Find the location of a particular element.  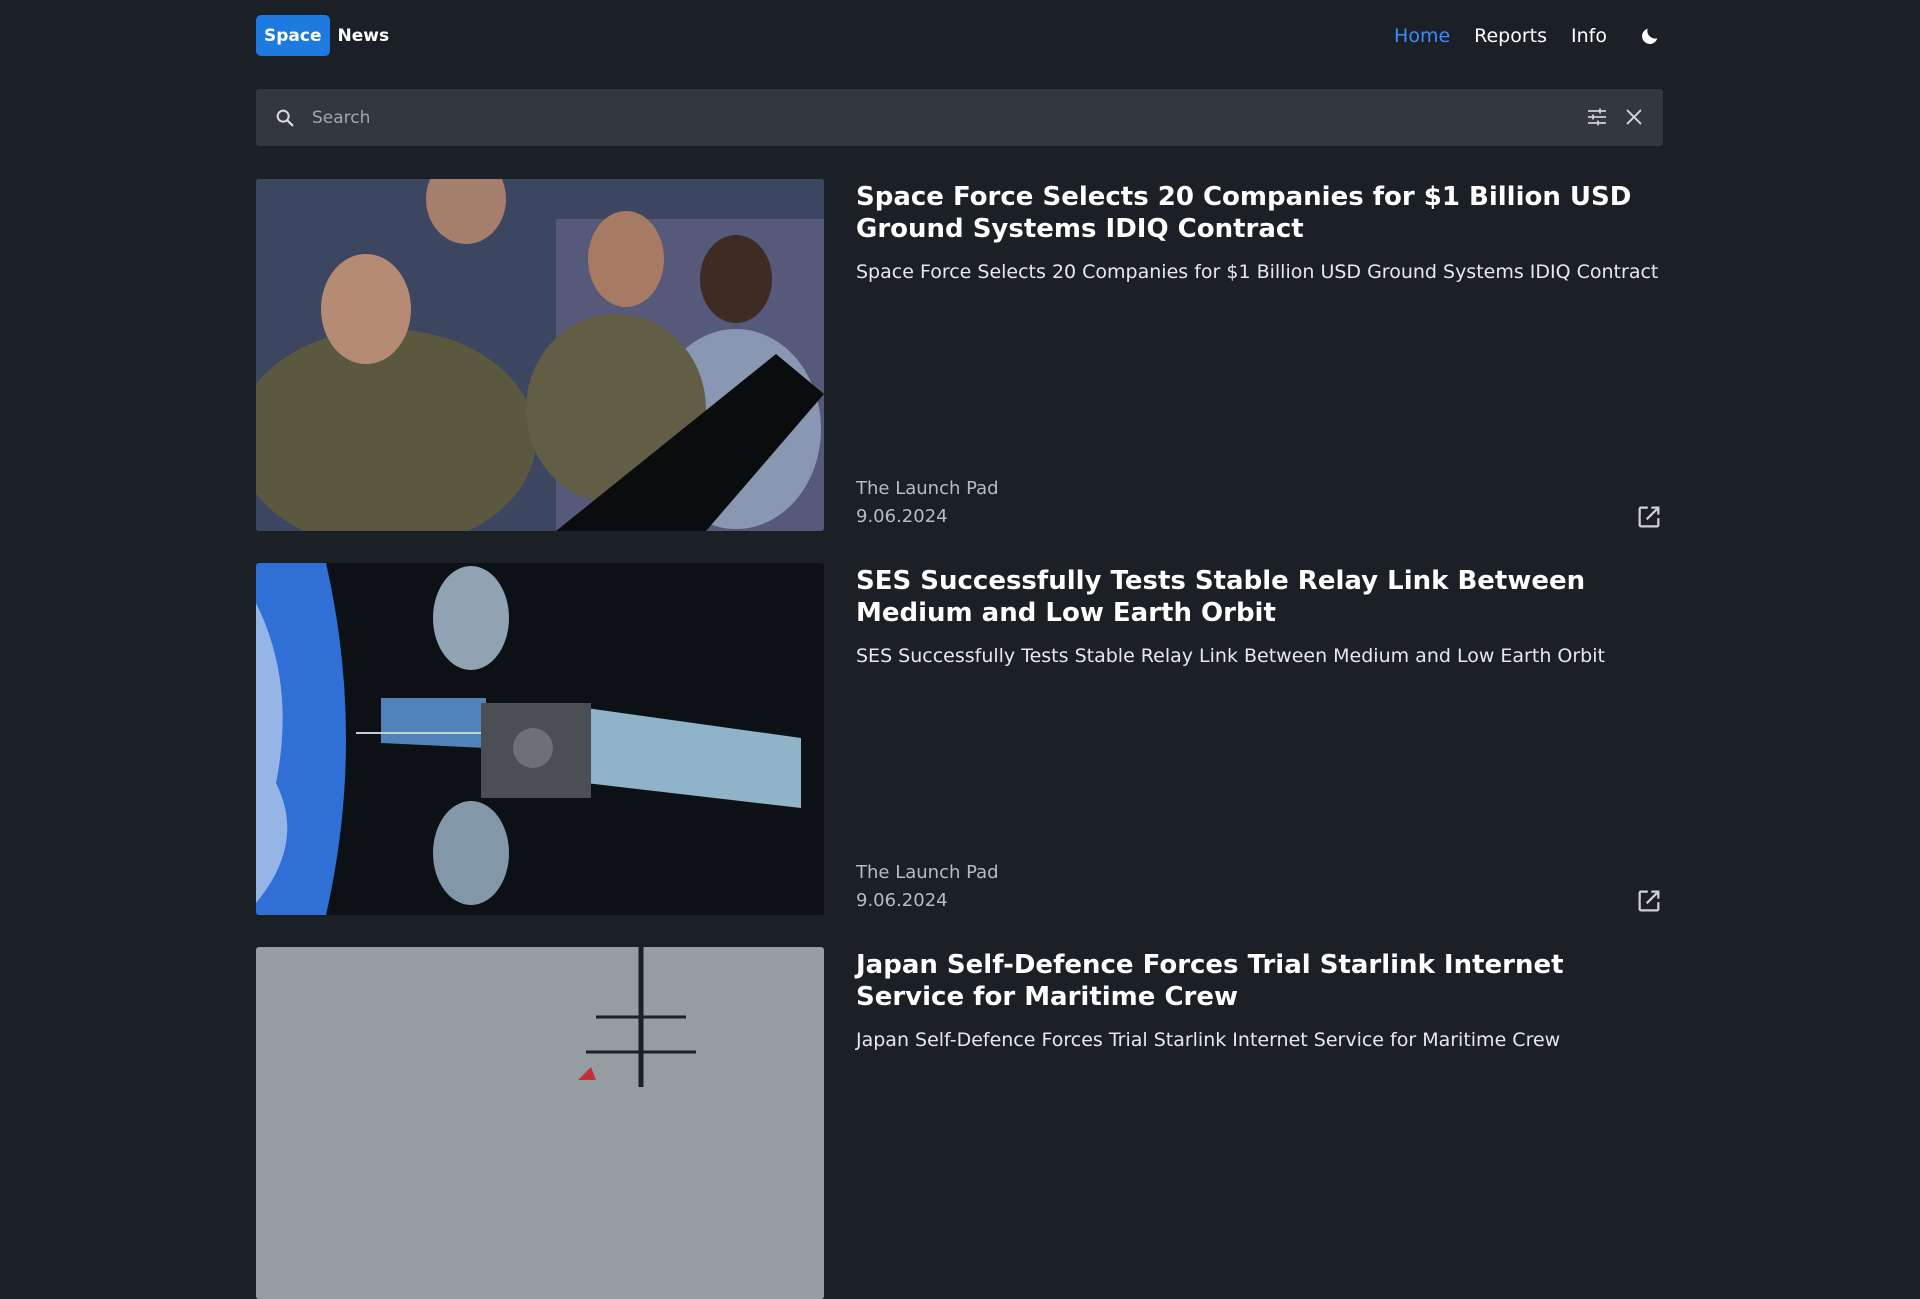

logo: Space News is located at coordinates (322, 35).